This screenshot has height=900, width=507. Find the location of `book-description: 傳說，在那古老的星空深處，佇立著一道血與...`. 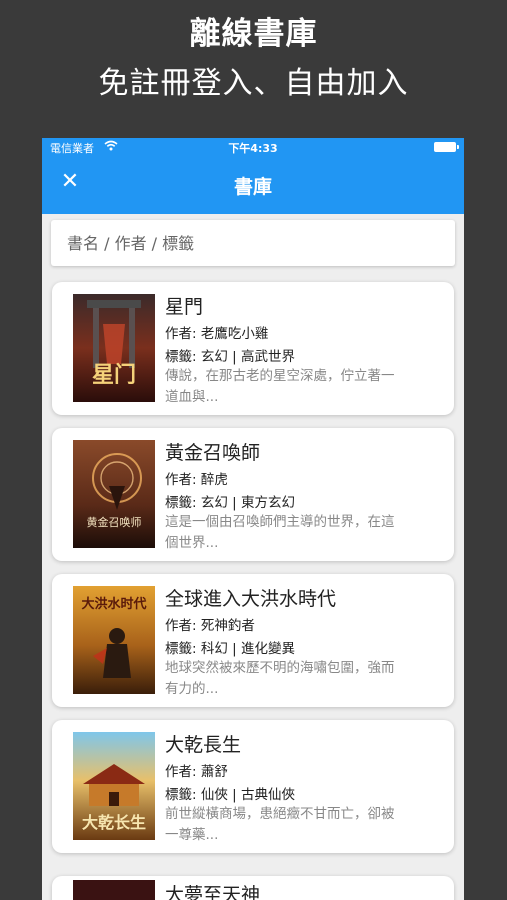

book-description: 傳說，在那古老的星空深處，佇立著一道血與... is located at coordinates (280, 386).